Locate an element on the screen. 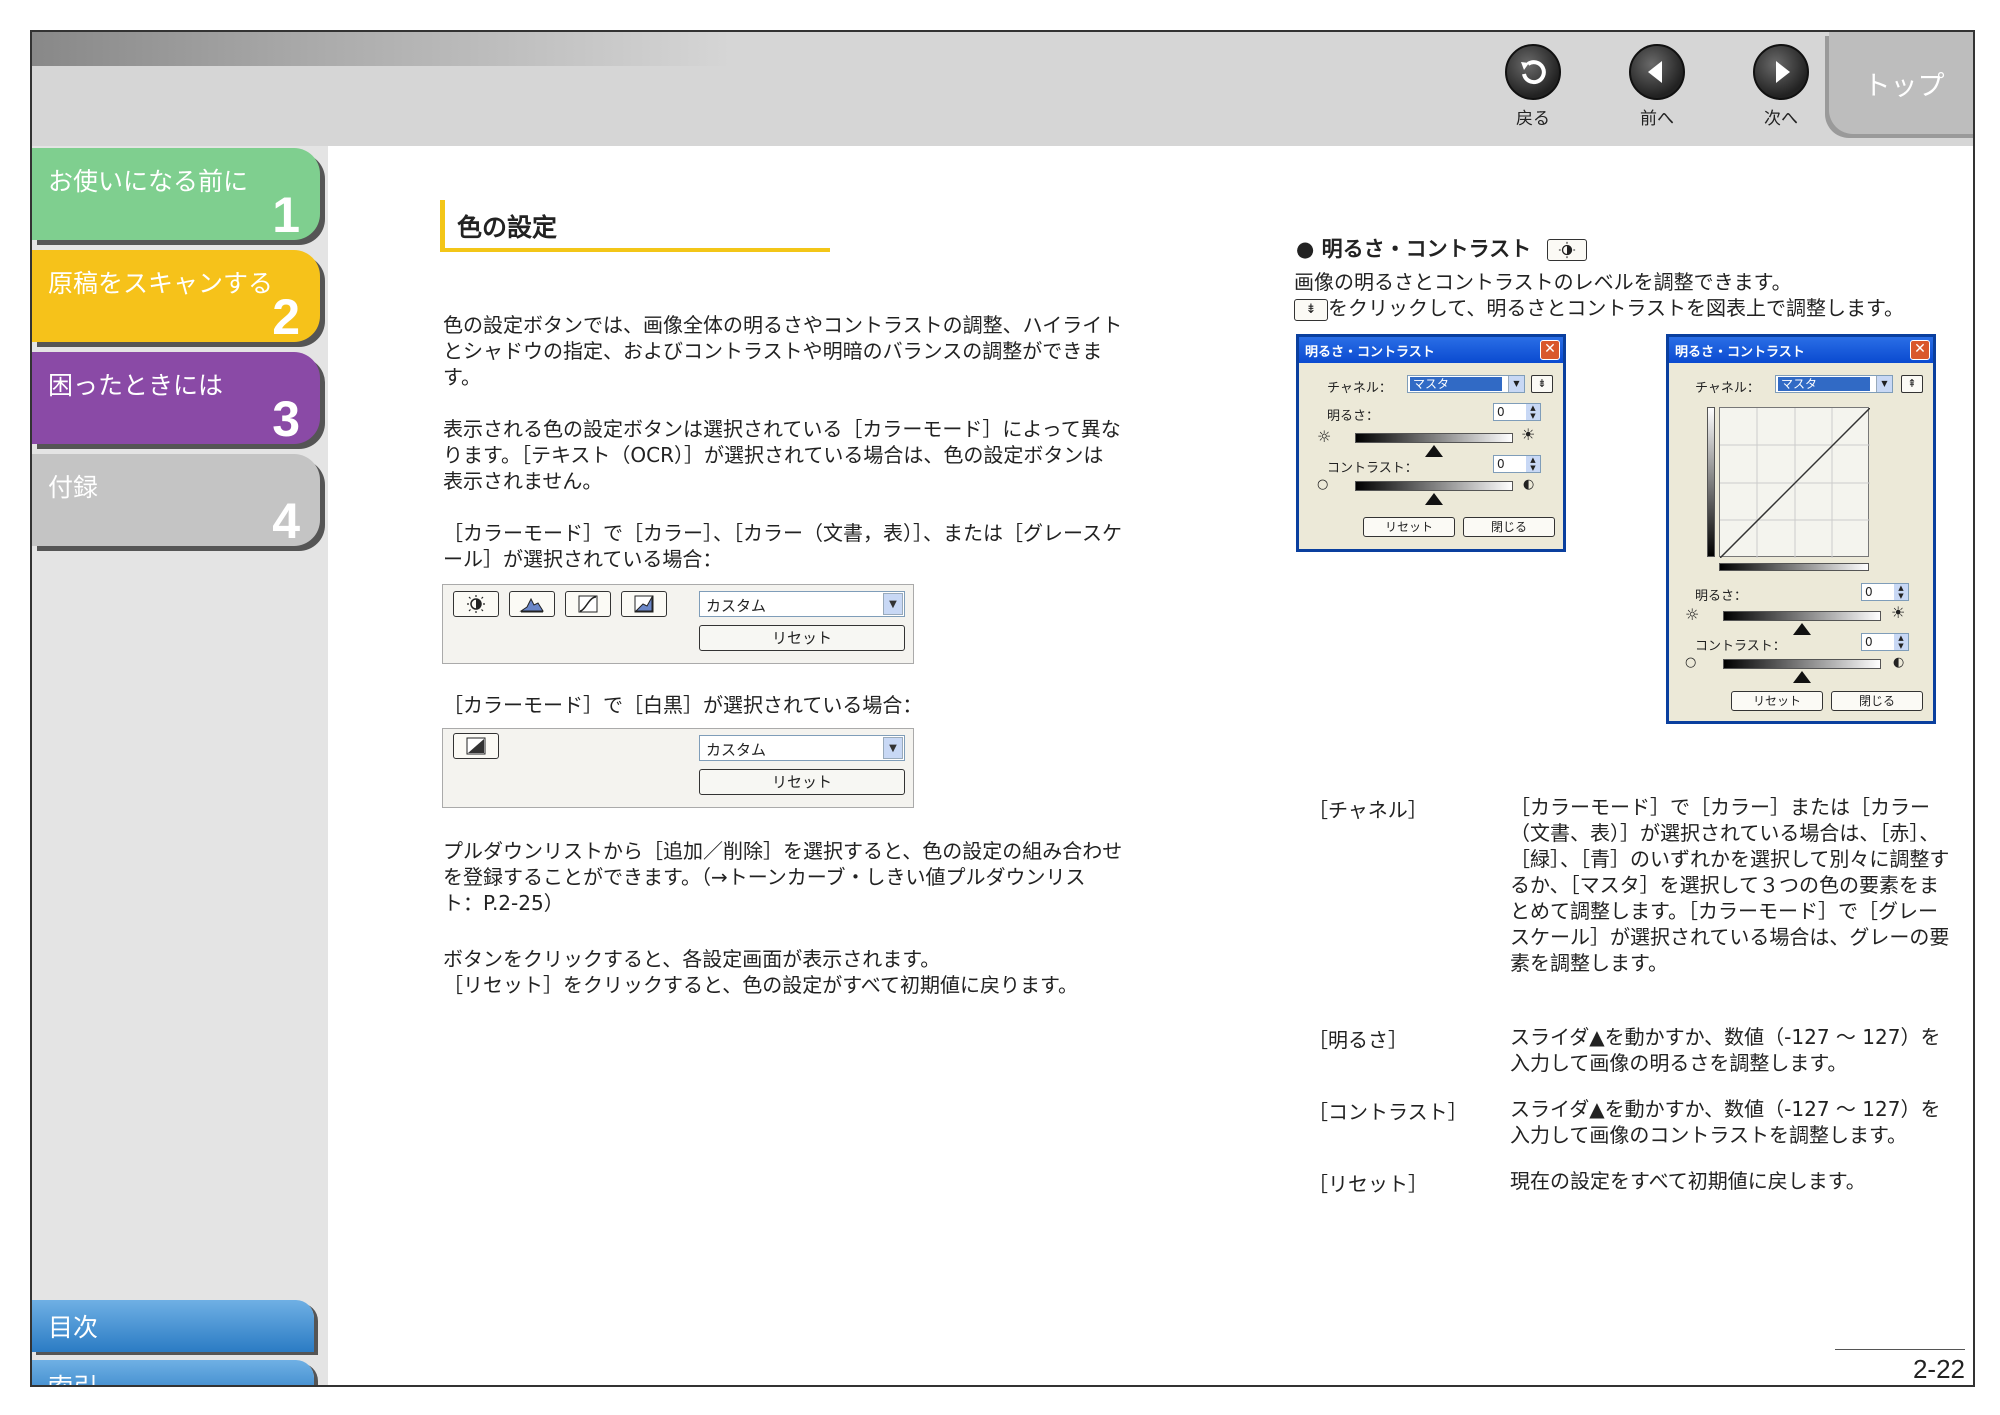 The width and height of the screenshot is (2000, 1415). paragraph: ［カラーモード］で［白黒］が選択されている場合： is located at coordinates (683, 705).